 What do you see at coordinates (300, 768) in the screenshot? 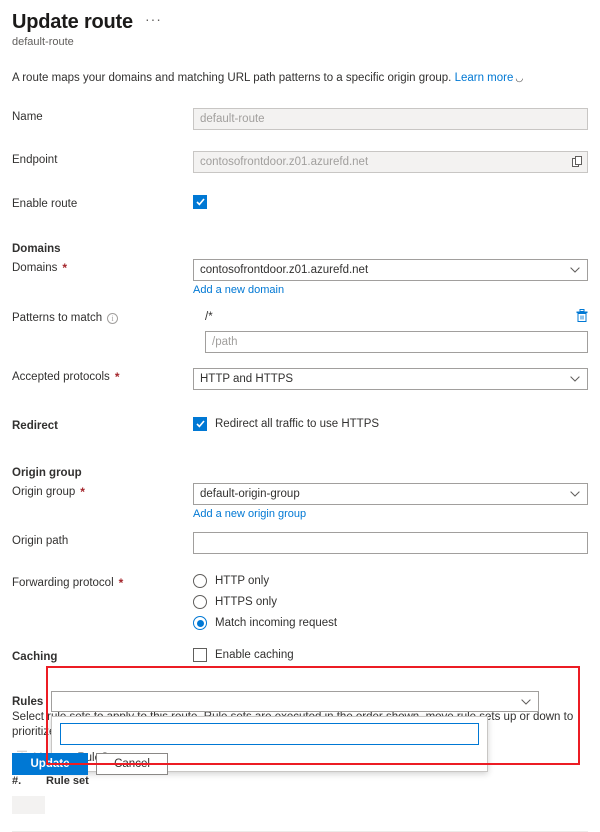
I see `blade-footer: Update Cancel` at bounding box center [300, 768].